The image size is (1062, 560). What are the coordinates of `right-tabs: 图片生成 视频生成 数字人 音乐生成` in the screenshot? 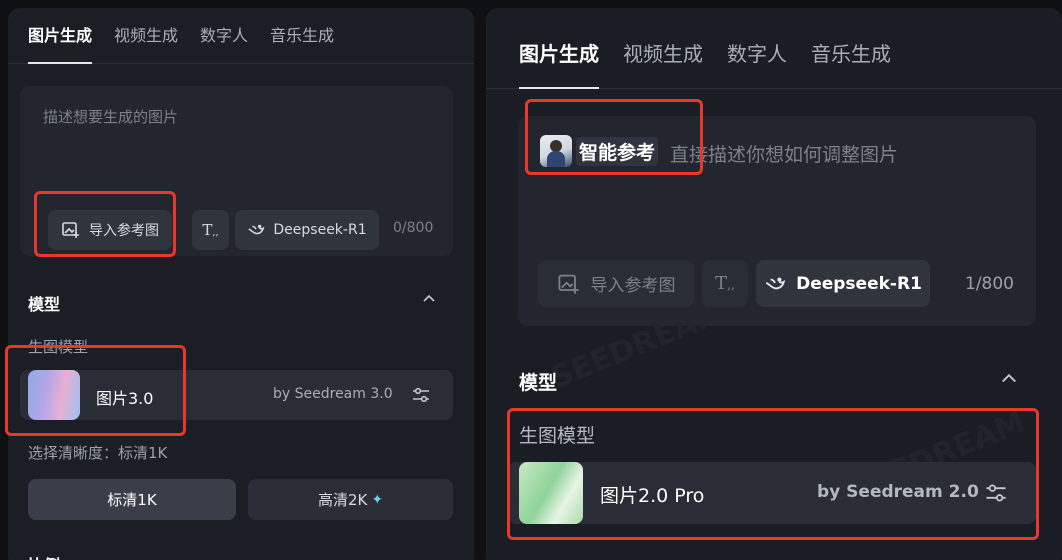 It's located at (774, 54).